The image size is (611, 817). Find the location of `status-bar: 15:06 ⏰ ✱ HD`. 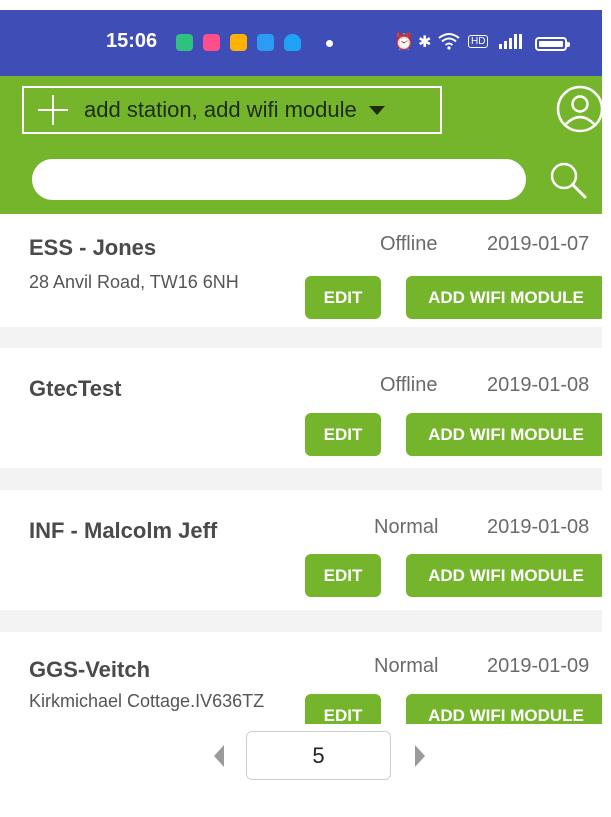

status-bar: 15:06 ⏰ ✱ HD is located at coordinates (301, 43).